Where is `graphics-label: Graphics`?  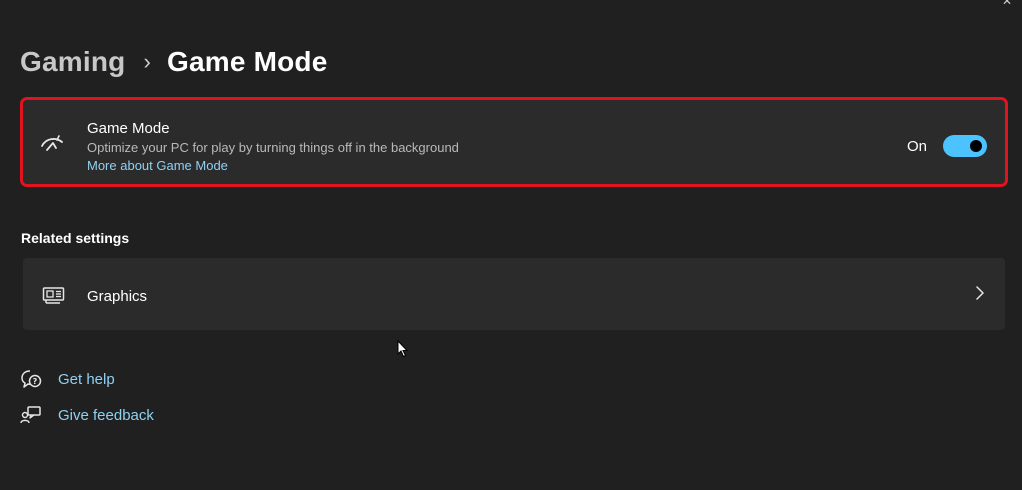
graphics-label: Graphics is located at coordinates (117, 296).